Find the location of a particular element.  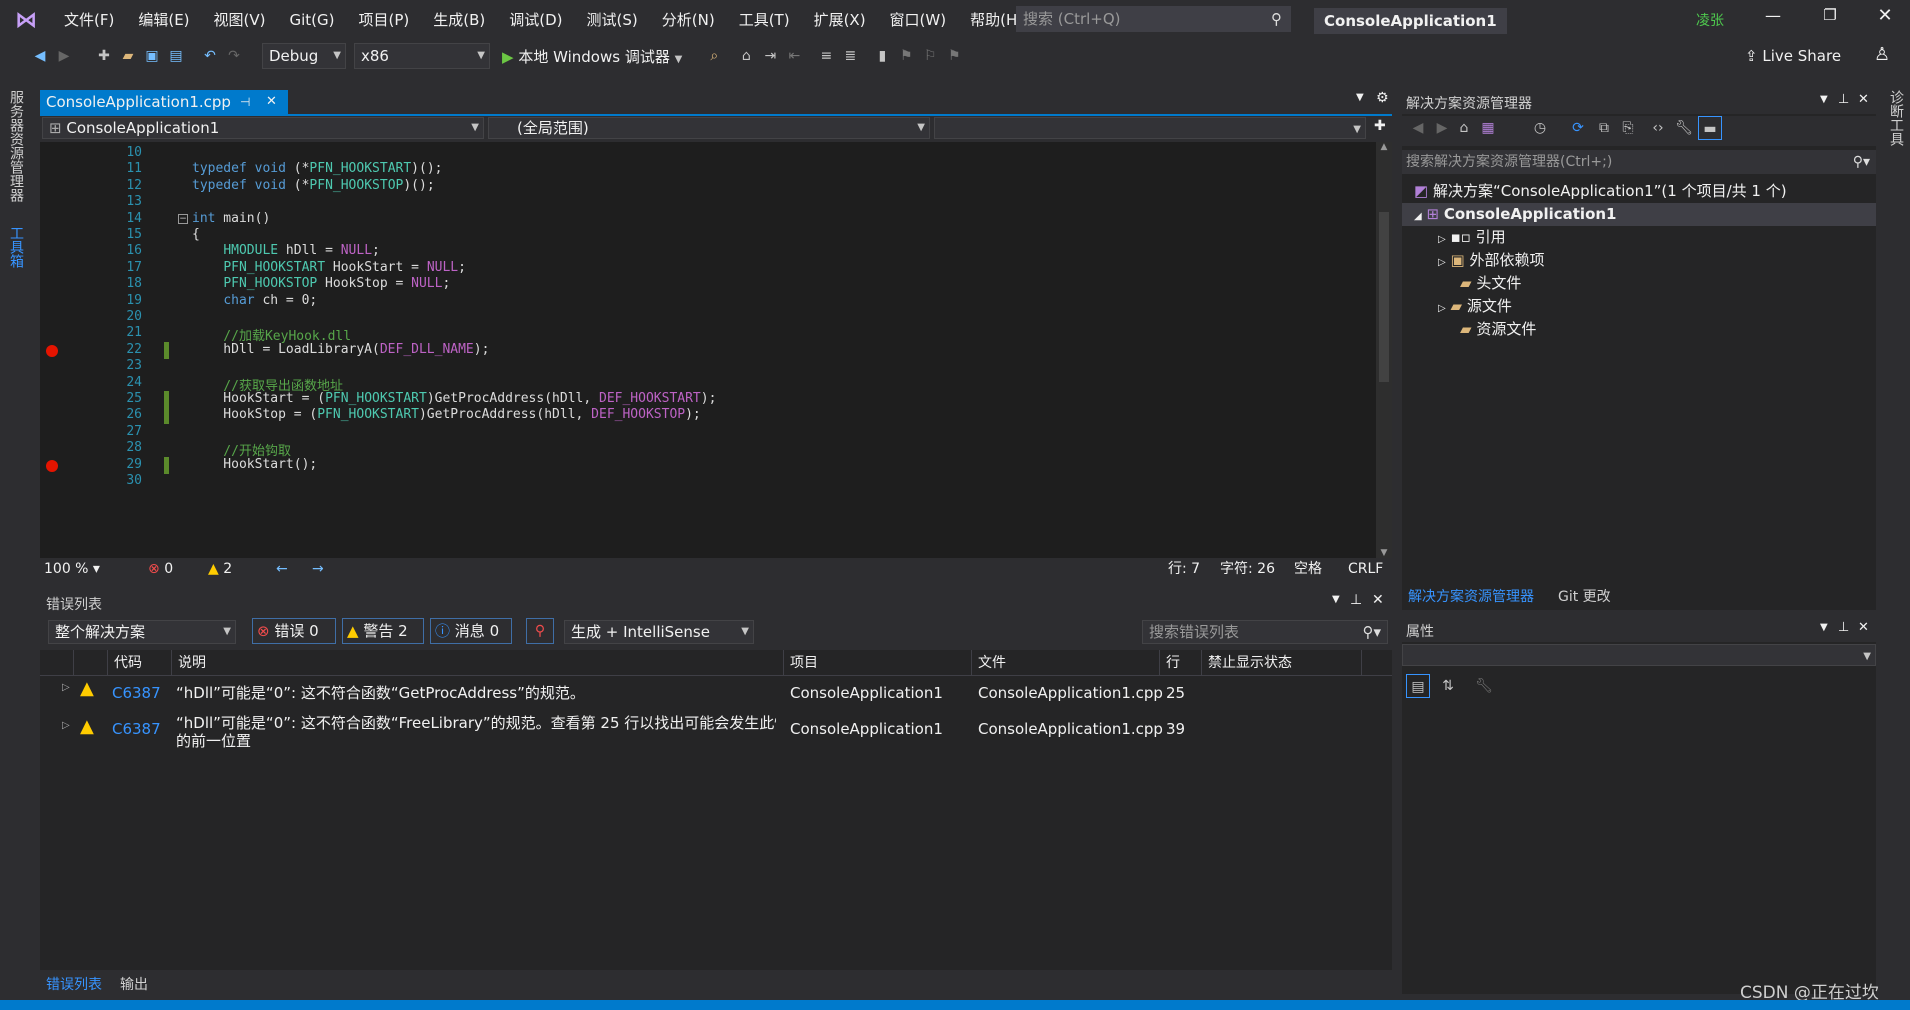

global-search-box: 搜索 (Ctrl+Q) ⚲ is located at coordinates (1153, 19).